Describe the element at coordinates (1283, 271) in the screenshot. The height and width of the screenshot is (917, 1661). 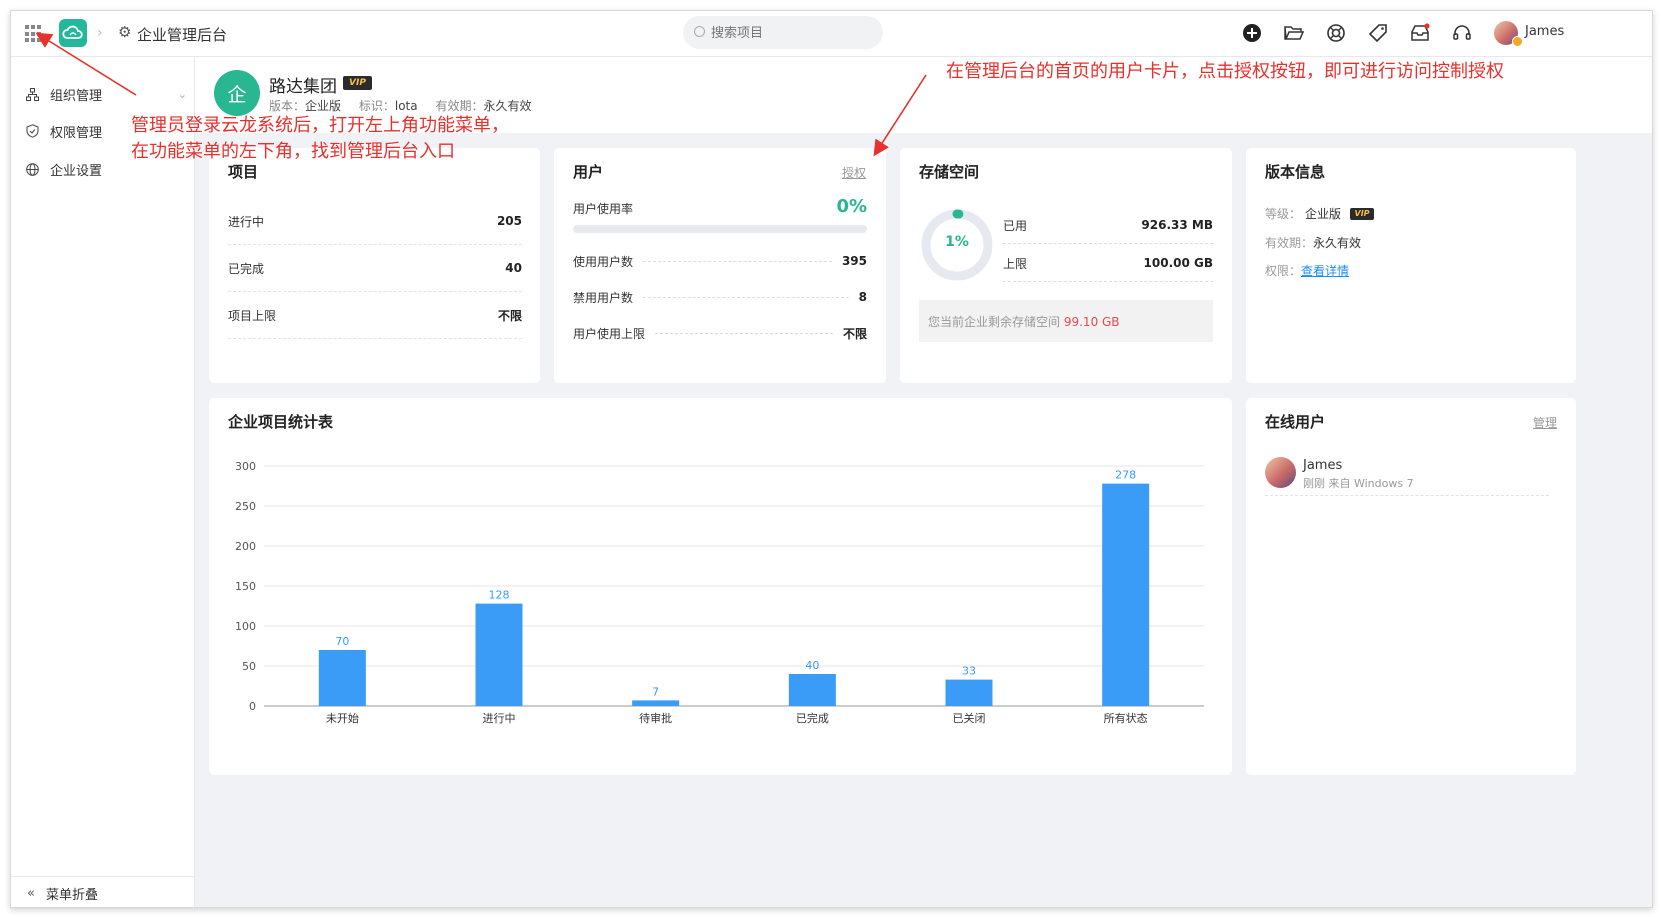
I see `permission-label: 权限：` at that location.